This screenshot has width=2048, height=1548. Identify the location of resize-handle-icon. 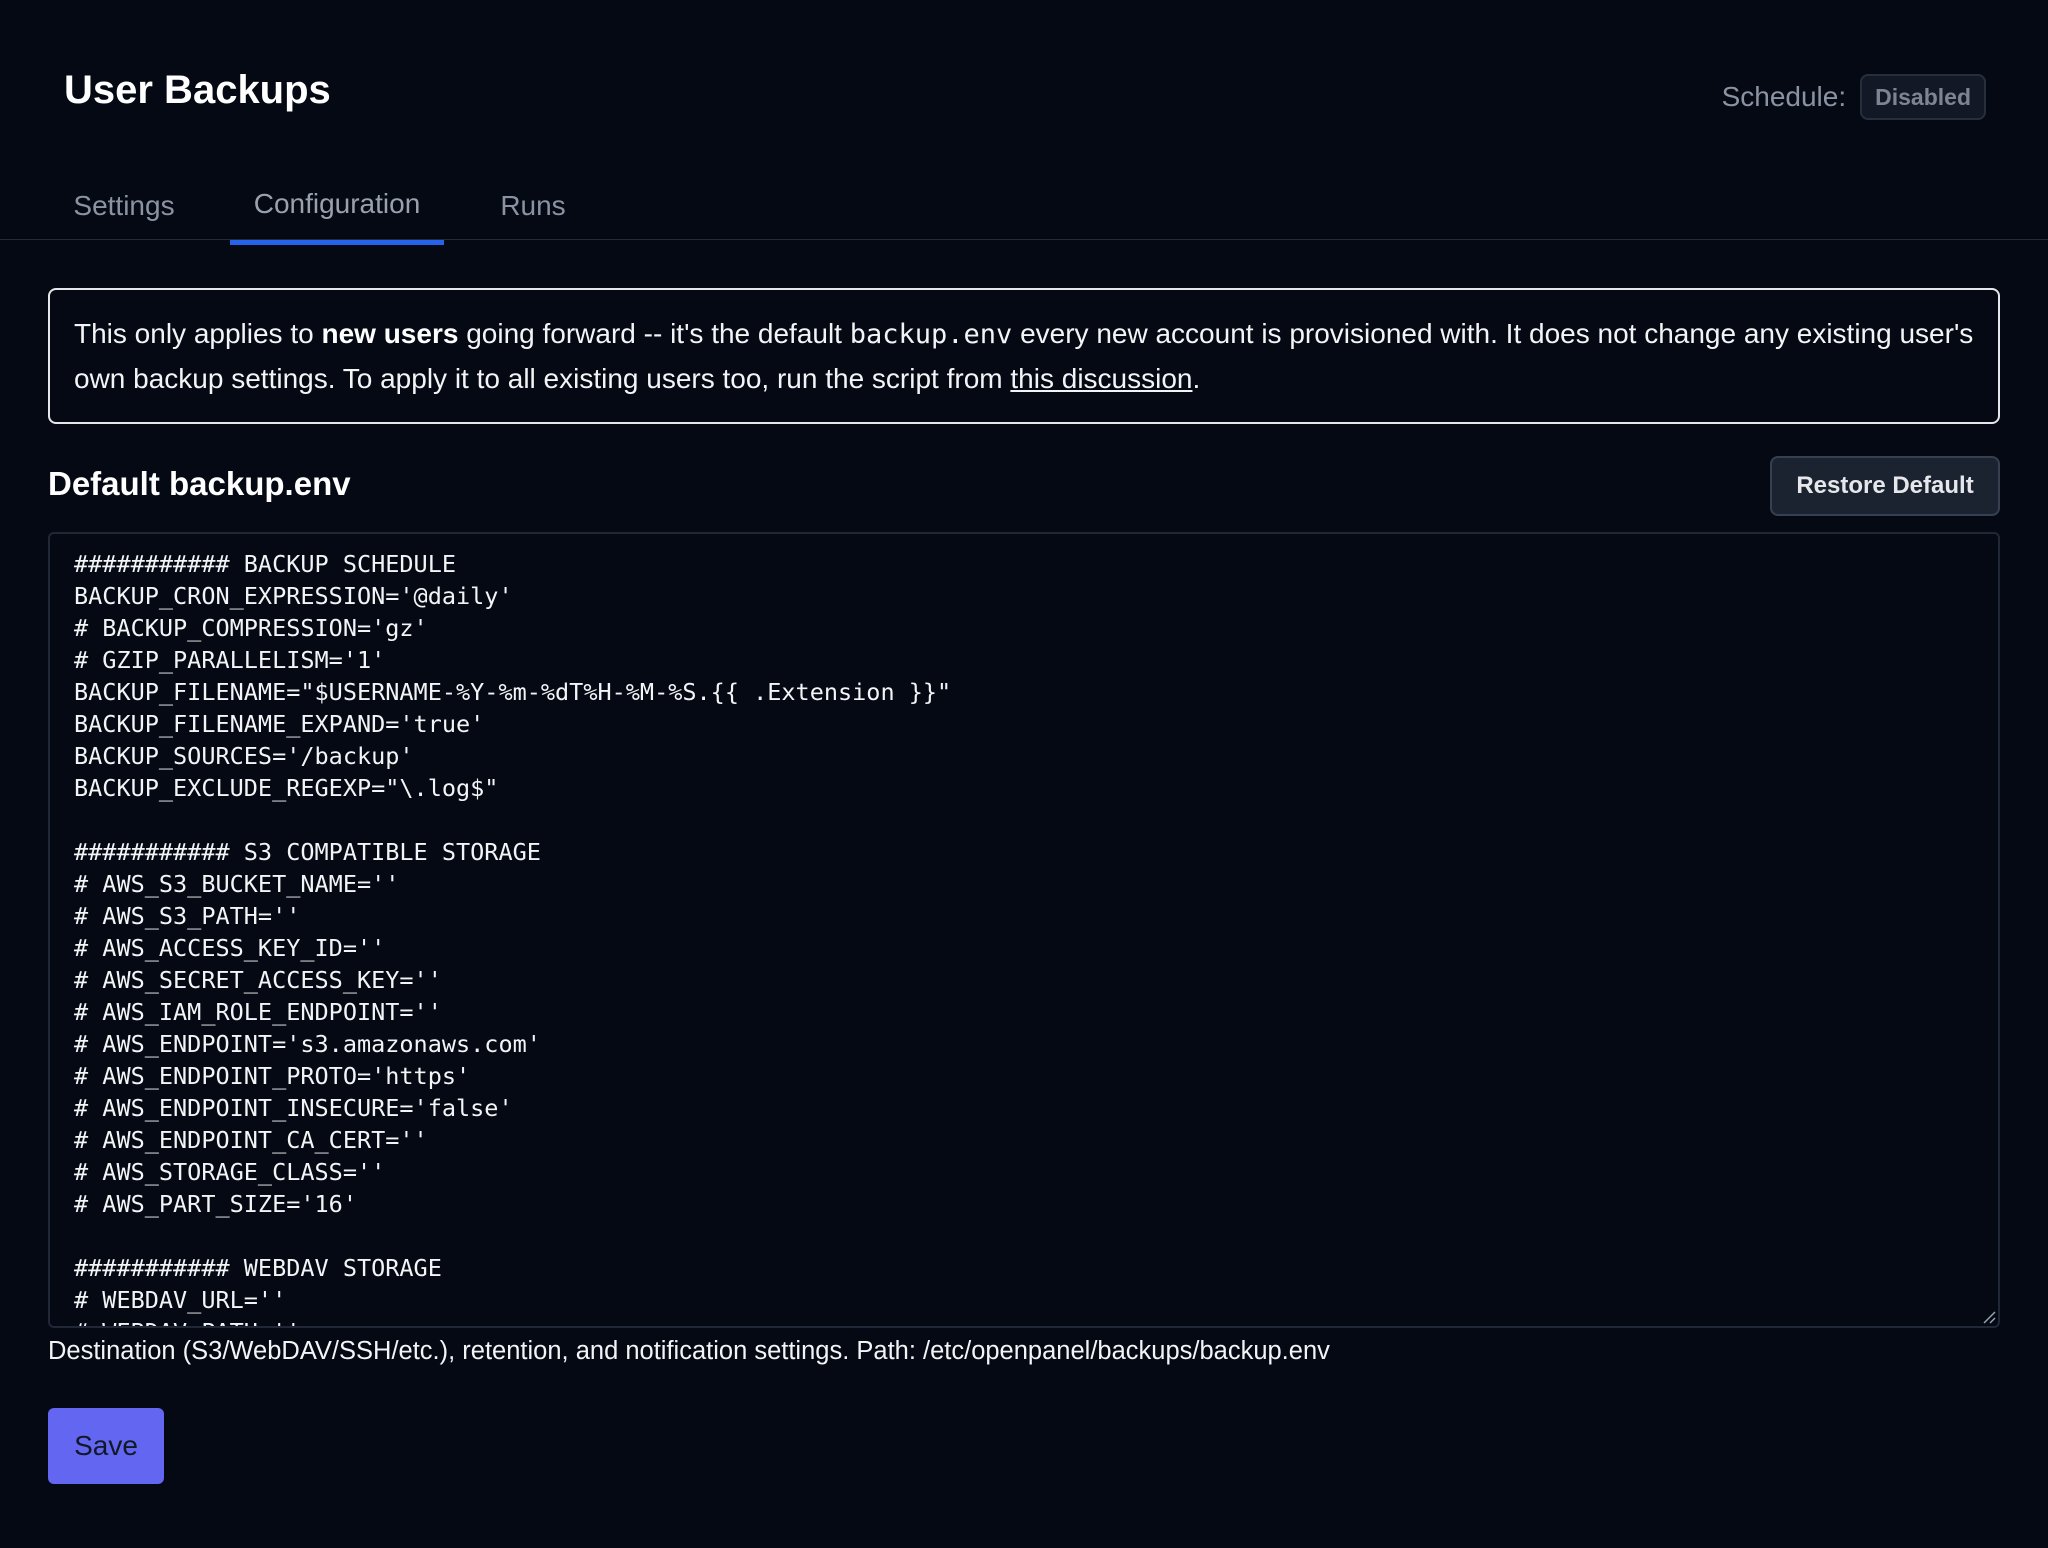
(1988, 1316).